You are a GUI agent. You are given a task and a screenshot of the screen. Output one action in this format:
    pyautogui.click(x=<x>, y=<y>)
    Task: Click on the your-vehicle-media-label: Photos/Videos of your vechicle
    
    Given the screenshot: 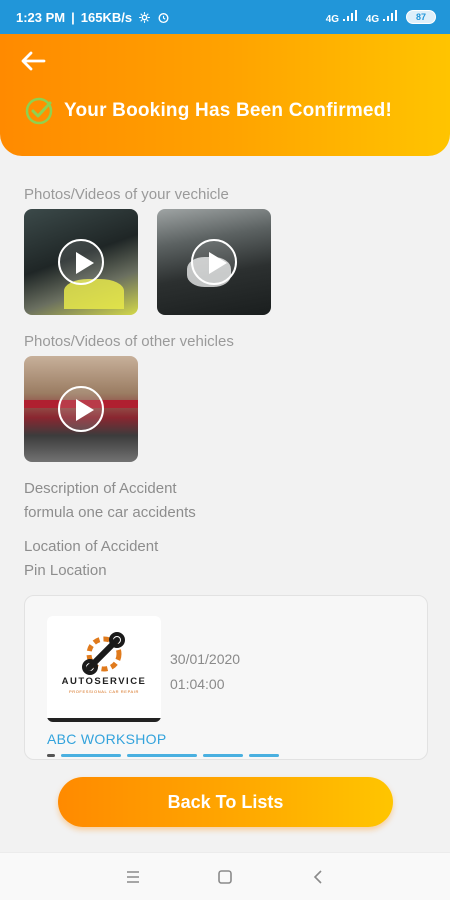 What is the action you would take?
    pyautogui.click(x=126, y=194)
    